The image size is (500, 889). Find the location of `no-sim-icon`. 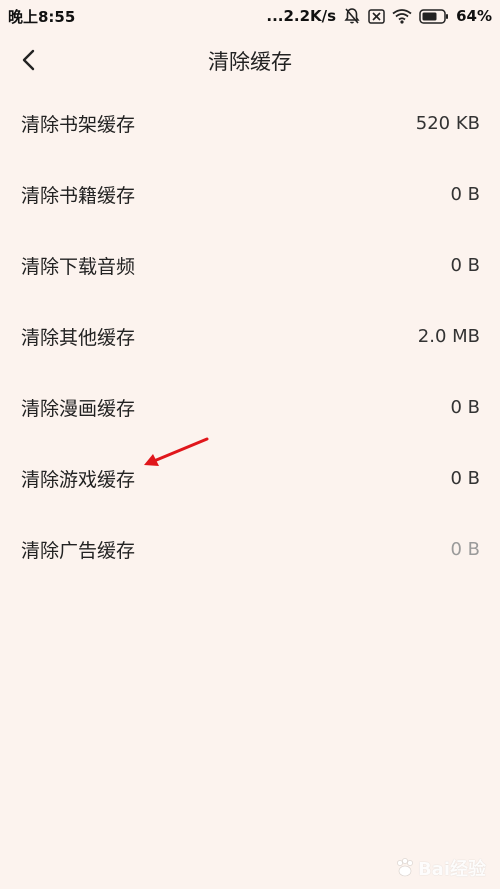

no-sim-icon is located at coordinates (376, 16).